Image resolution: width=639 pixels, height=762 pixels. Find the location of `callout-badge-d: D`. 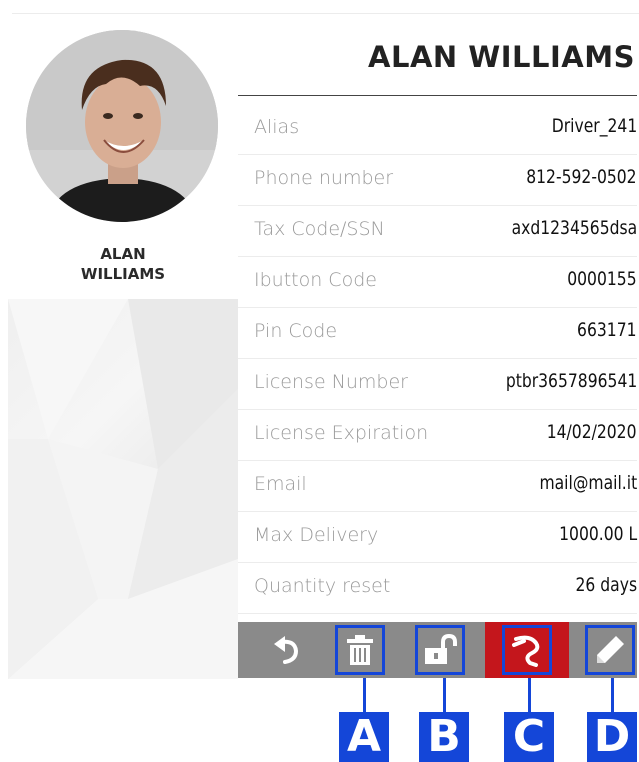

callout-badge-d: D is located at coordinates (612, 737).